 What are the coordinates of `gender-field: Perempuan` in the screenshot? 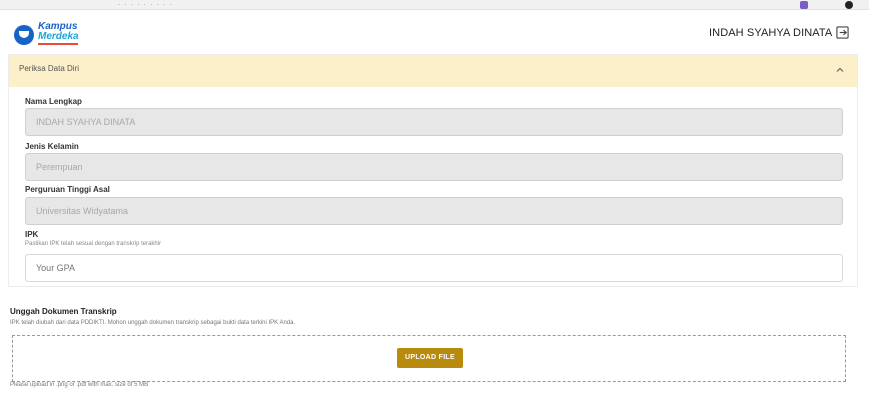 It's located at (434, 167).